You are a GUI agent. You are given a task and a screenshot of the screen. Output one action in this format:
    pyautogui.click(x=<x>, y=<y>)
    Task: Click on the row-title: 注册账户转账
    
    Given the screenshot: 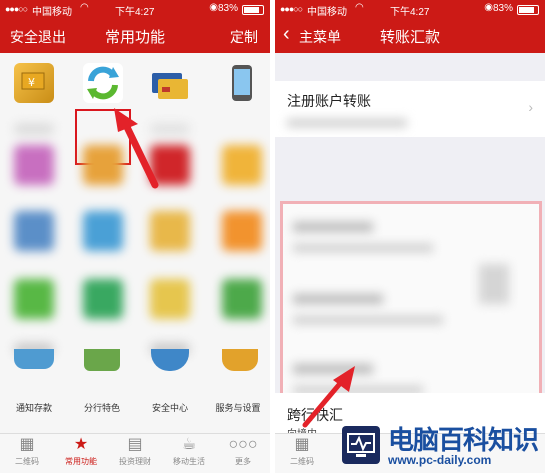 What is the action you would take?
    pyautogui.click(x=329, y=101)
    